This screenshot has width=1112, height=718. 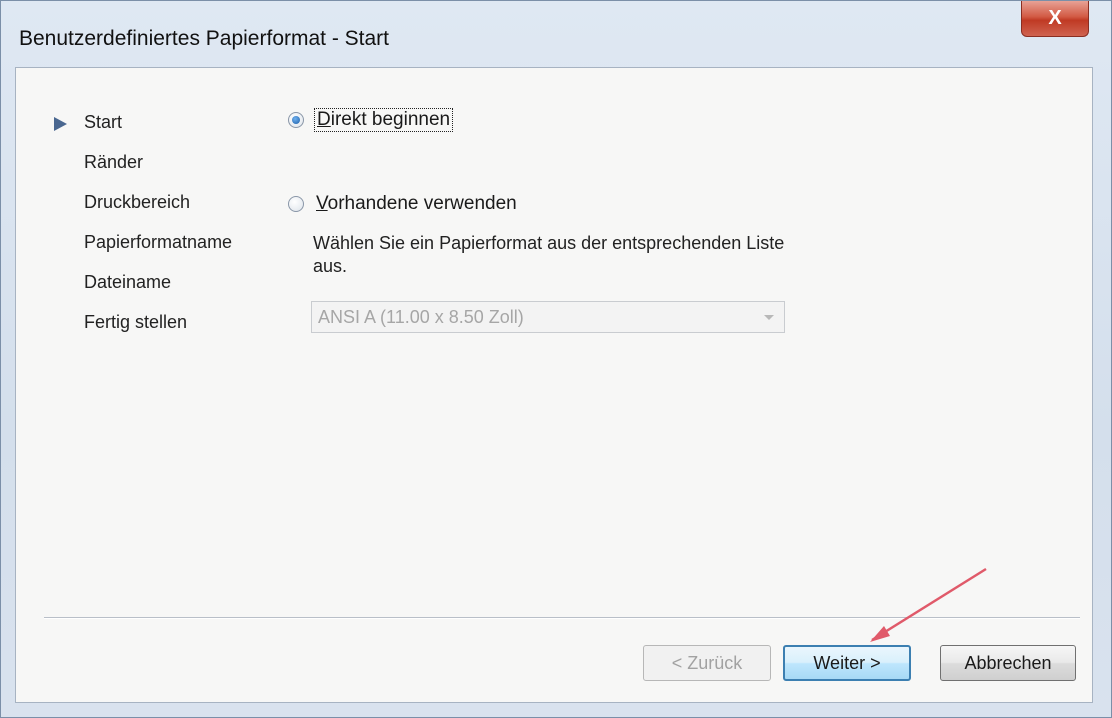 I want to click on step-papierformatname: Papierformatname, so click(x=143, y=248).